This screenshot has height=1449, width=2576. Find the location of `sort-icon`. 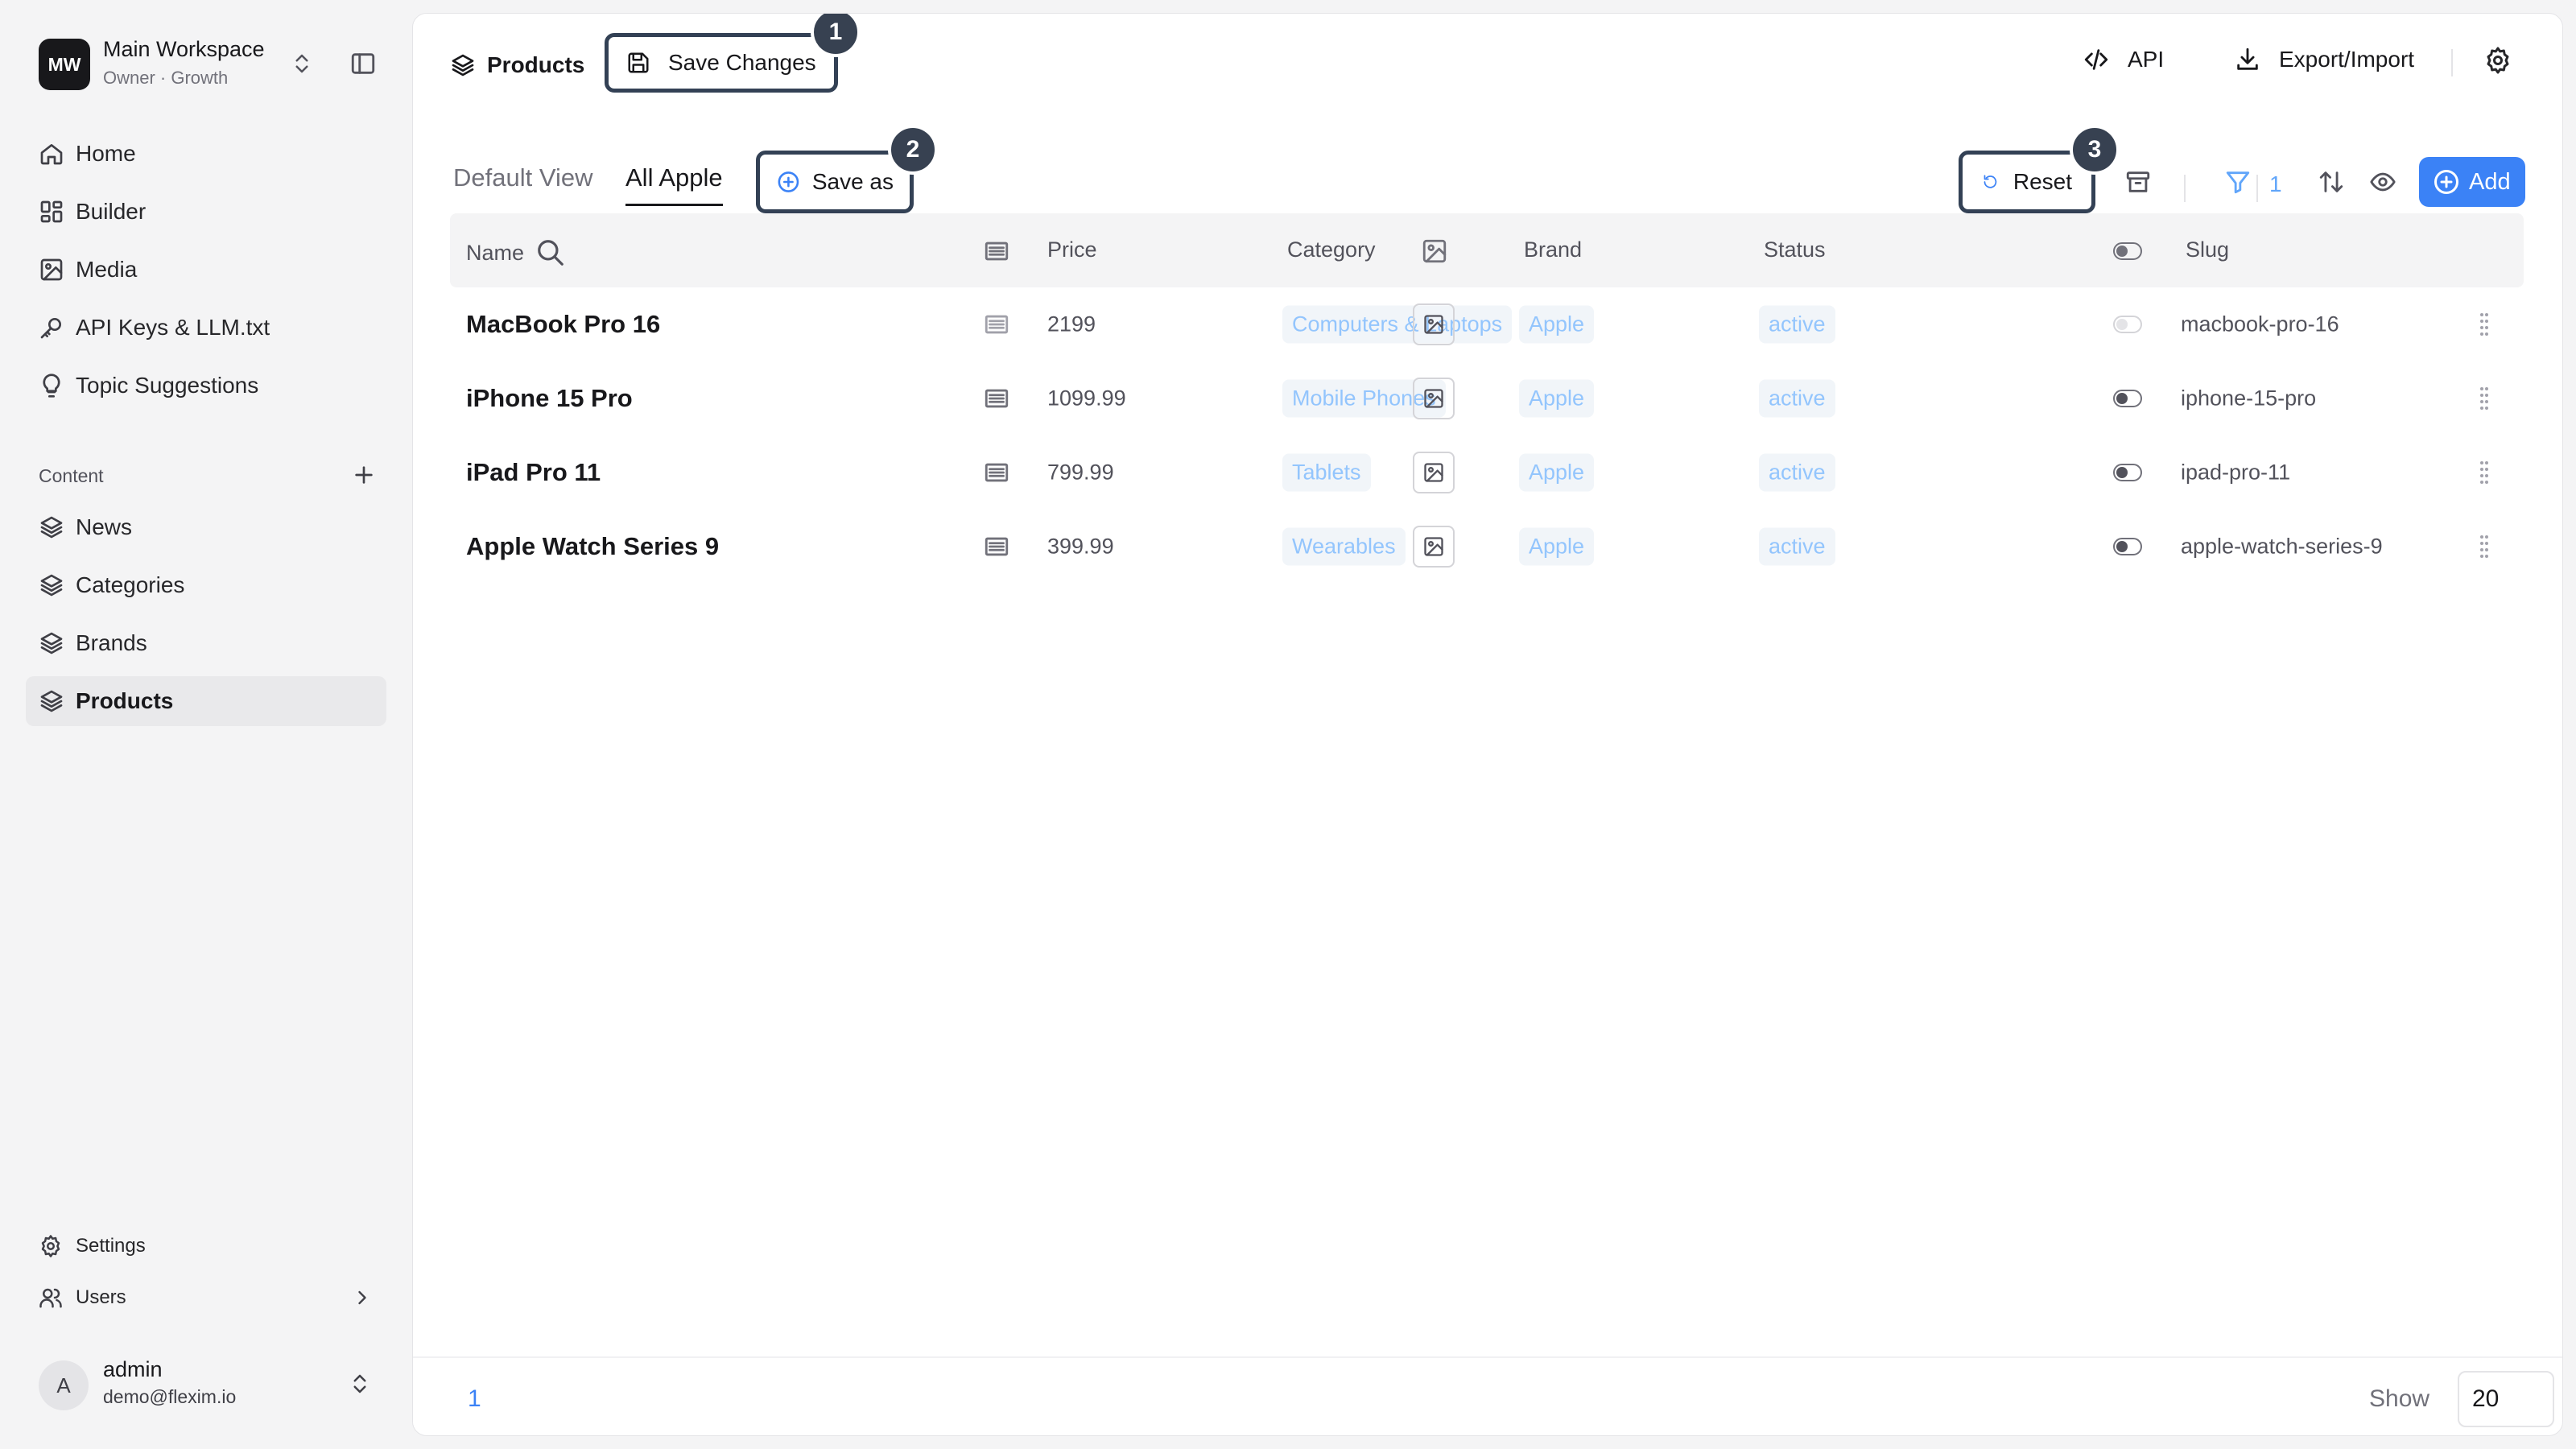

sort-icon is located at coordinates (2331, 182).